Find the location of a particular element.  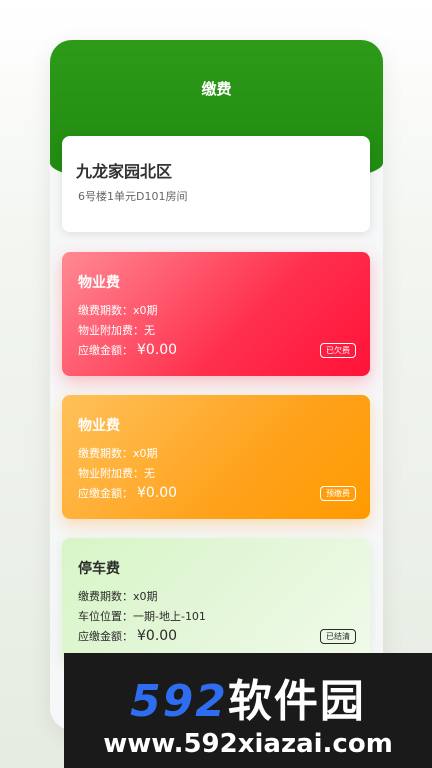

fee-card-property-arrears: 物业费 缴费期数：x0期 物业附加费：无 应缴金额： ¥0.00 已欠费 is located at coordinates (216, 314).